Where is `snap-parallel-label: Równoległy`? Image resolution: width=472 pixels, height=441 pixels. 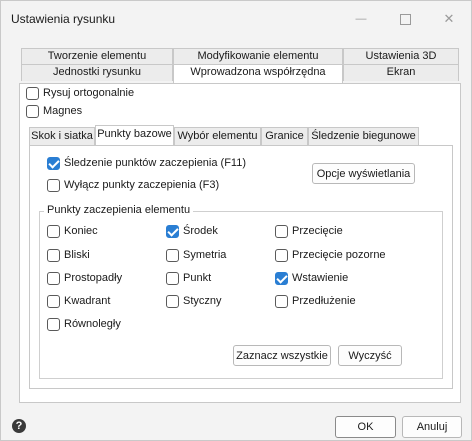 snap-parallel-label: Równoległy is located at coordinates (92, 324).